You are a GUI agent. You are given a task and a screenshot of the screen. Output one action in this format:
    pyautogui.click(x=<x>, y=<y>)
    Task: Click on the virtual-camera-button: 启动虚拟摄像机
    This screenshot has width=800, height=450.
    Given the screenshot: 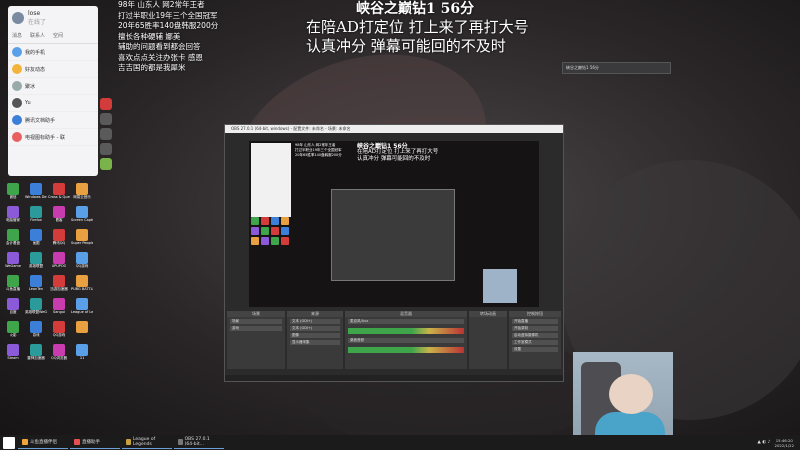 What is the action you would take?
    pyautogui.click(x=535, y=335)
    